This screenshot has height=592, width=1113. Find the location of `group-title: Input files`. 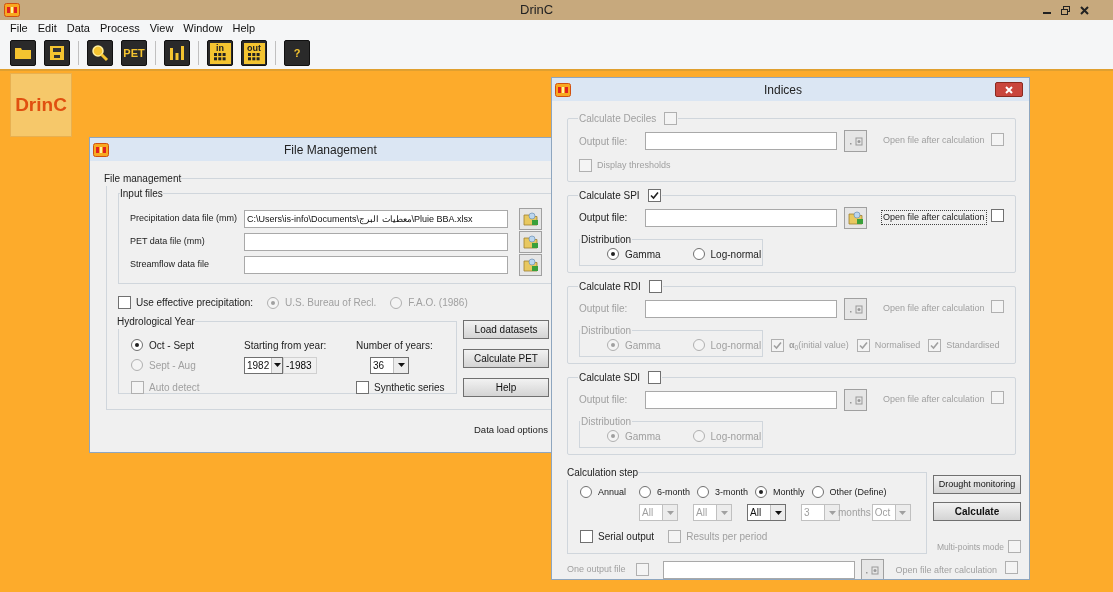

group-title: Input files is located at coordinates (141, 193).